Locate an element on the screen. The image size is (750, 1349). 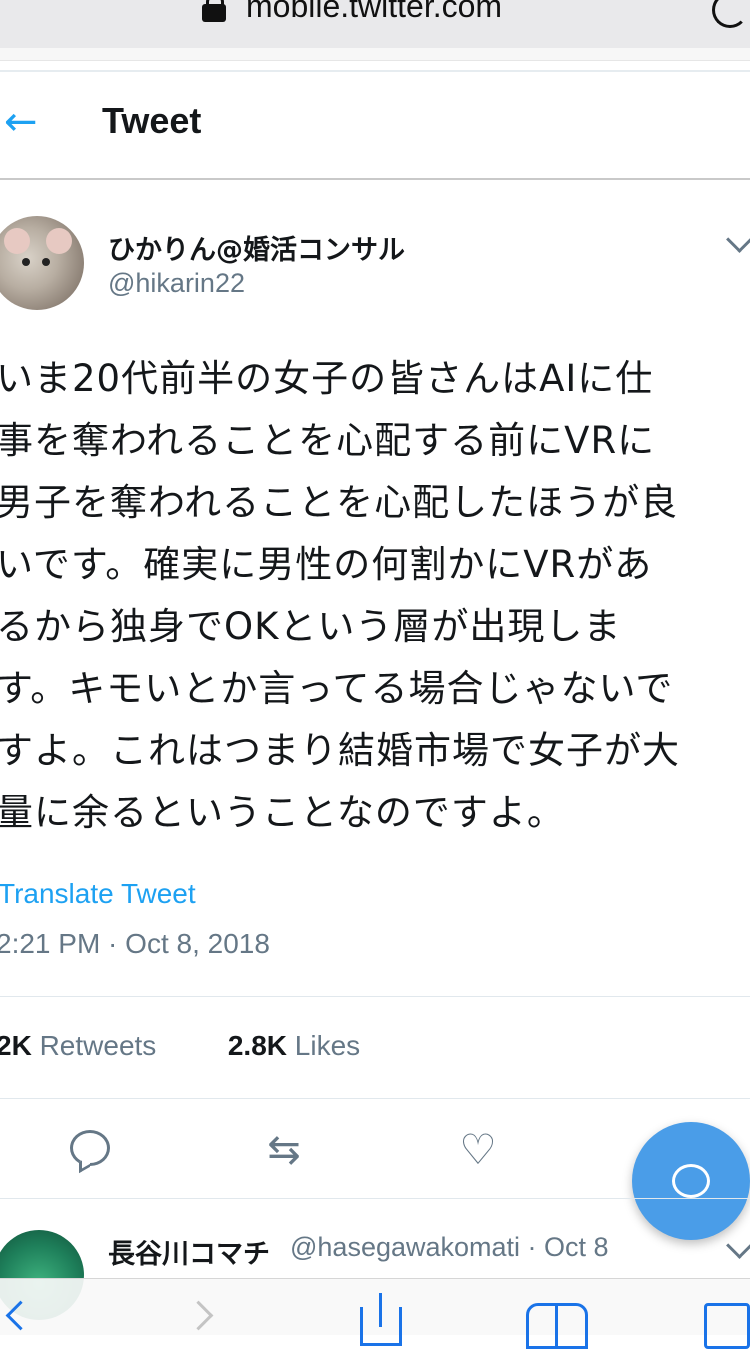
browser-address-bar: mobile.twitter.com is located at coordinates (375, 30).